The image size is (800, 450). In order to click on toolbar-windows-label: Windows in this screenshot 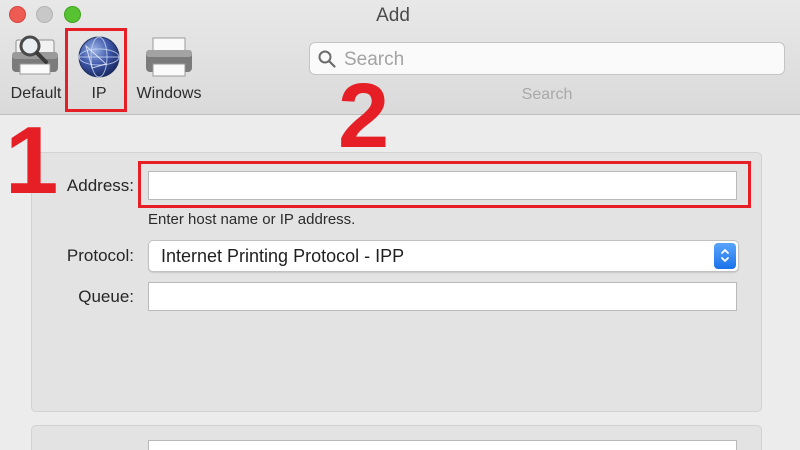, I will do `click(169, 93)`.